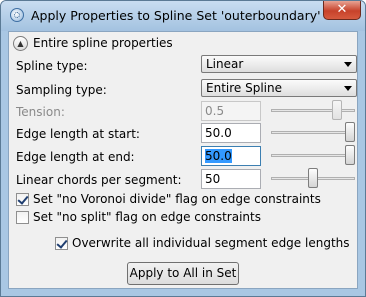  I want to click on tension-label: Tension:, so click(40, 112).